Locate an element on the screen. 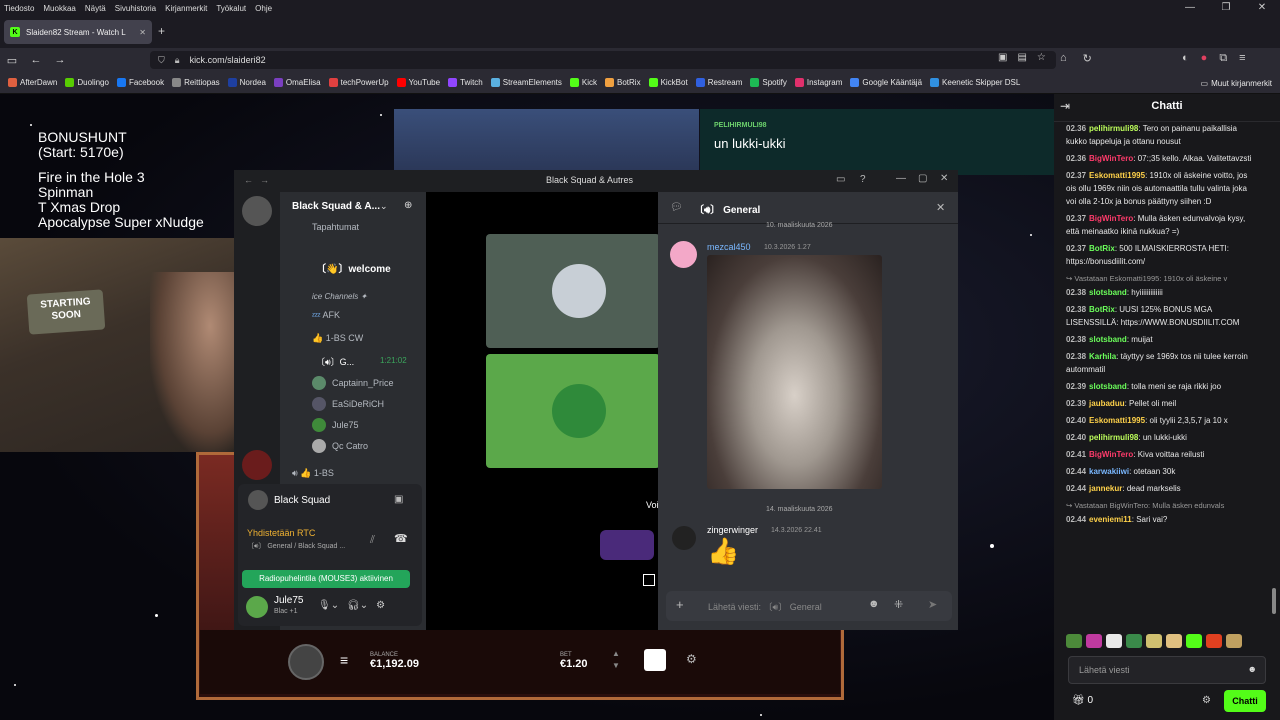 This screenshot has width=1280, height=720. menu-item: Tiedosto is located at coordinates (19, 8).